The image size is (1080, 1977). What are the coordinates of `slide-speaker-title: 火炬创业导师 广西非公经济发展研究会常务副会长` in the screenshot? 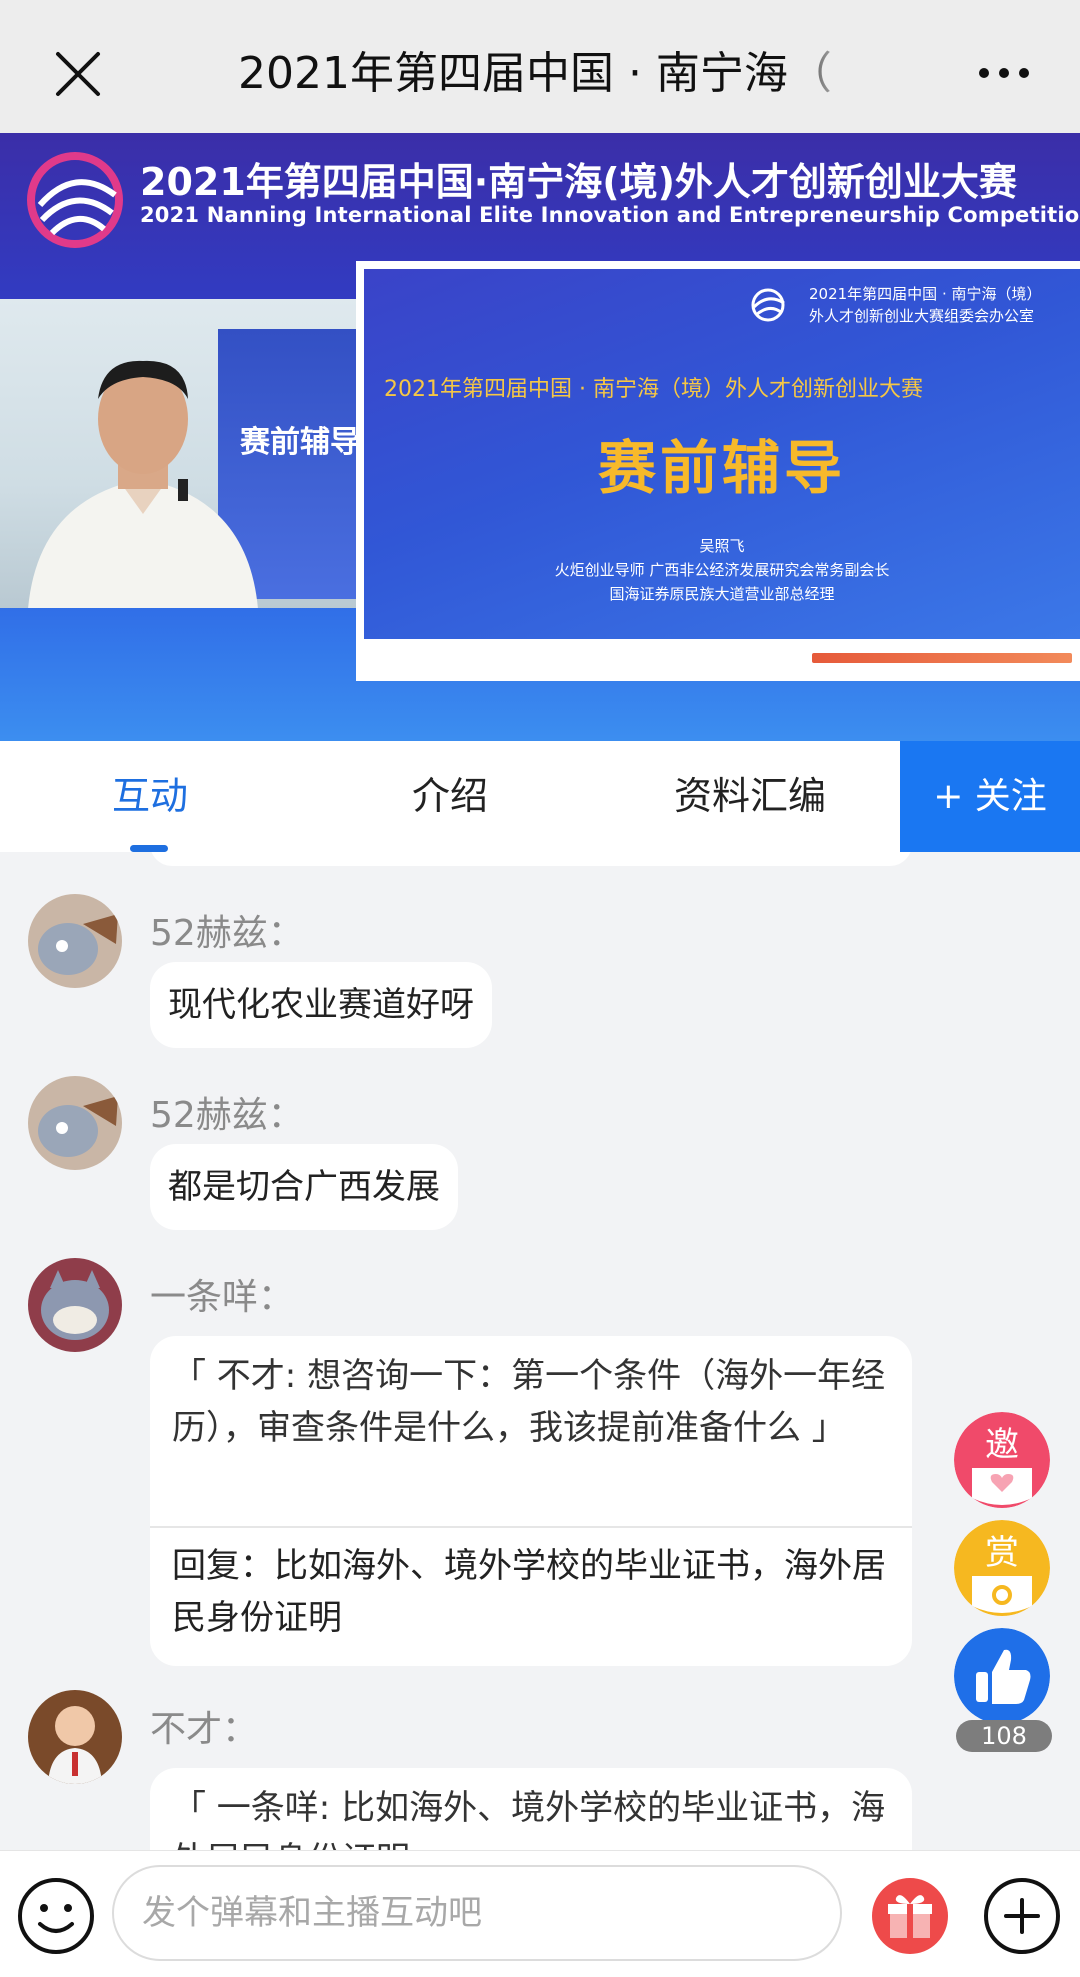 It's located at (722, 570).